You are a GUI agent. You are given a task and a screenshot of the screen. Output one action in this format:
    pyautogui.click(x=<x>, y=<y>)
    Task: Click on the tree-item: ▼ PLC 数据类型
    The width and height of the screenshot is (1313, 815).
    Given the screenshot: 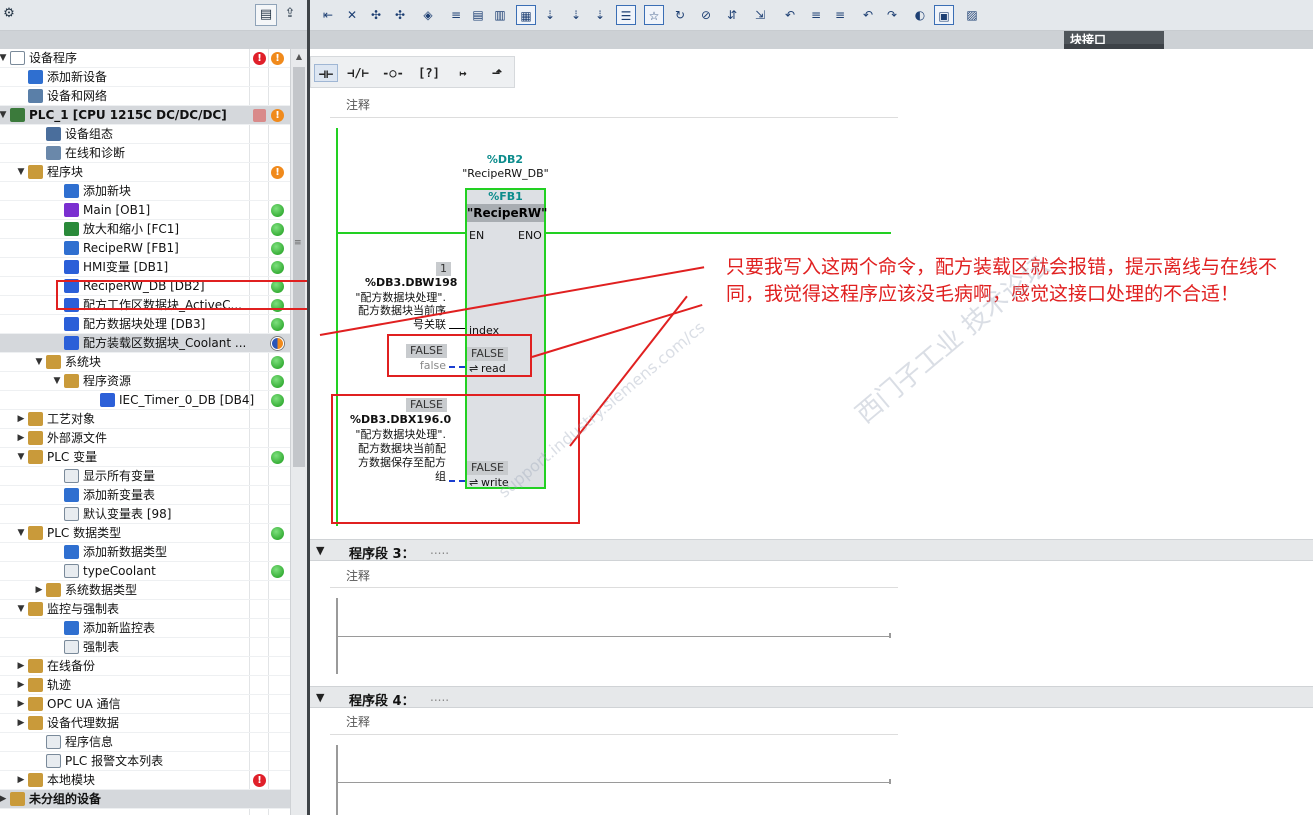 What is the action you would take?
    pyautogui.click(x=145, y=533)
    